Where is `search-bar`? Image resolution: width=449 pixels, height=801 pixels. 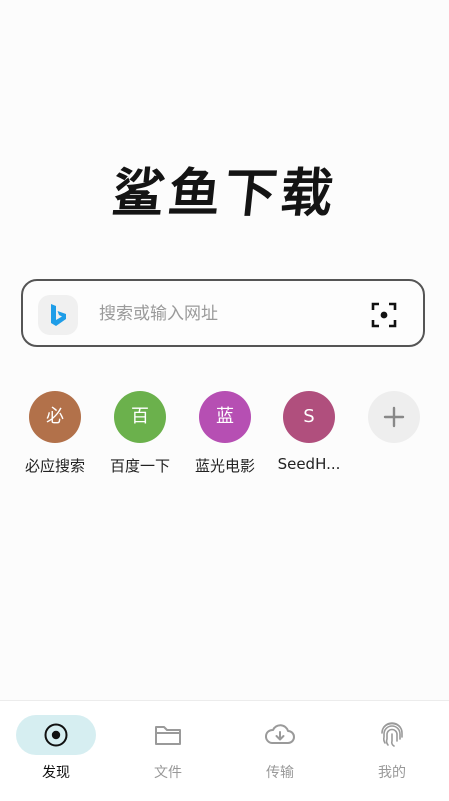
search-bar is located at coordinates (223, 313).